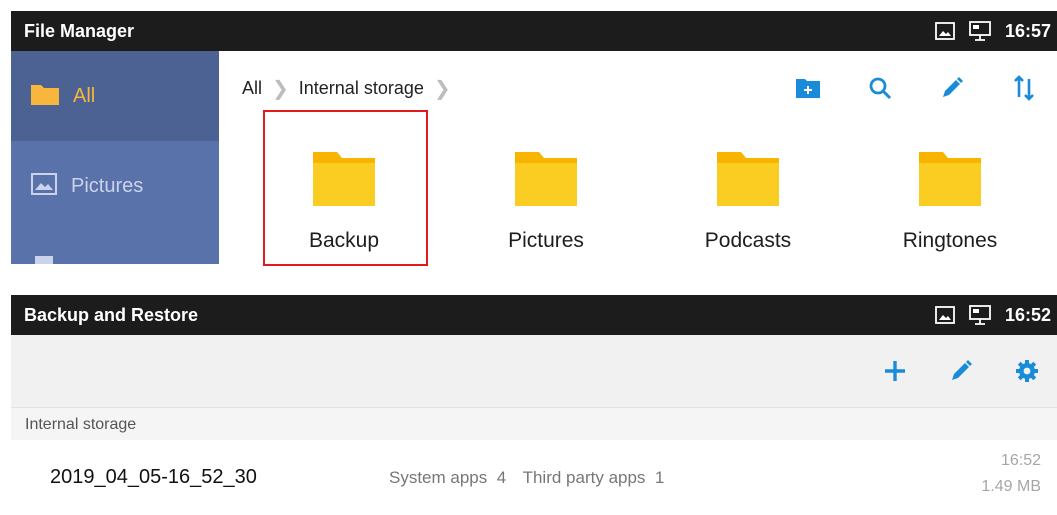 The image size is (1057, 515). I want to click on folder-ringtones: Ringtones, so click(950, 201).